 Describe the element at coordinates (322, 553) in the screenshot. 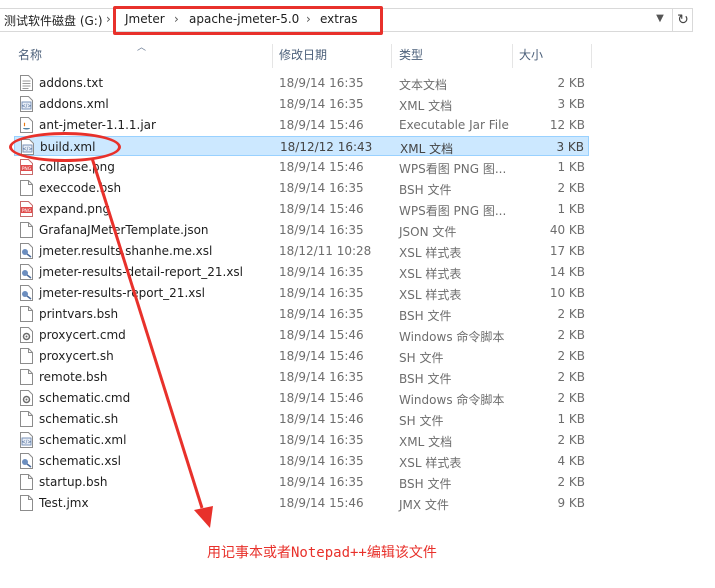

I see `annotation-note: 用记事本或者Notepad++编辑该文件` at that location.